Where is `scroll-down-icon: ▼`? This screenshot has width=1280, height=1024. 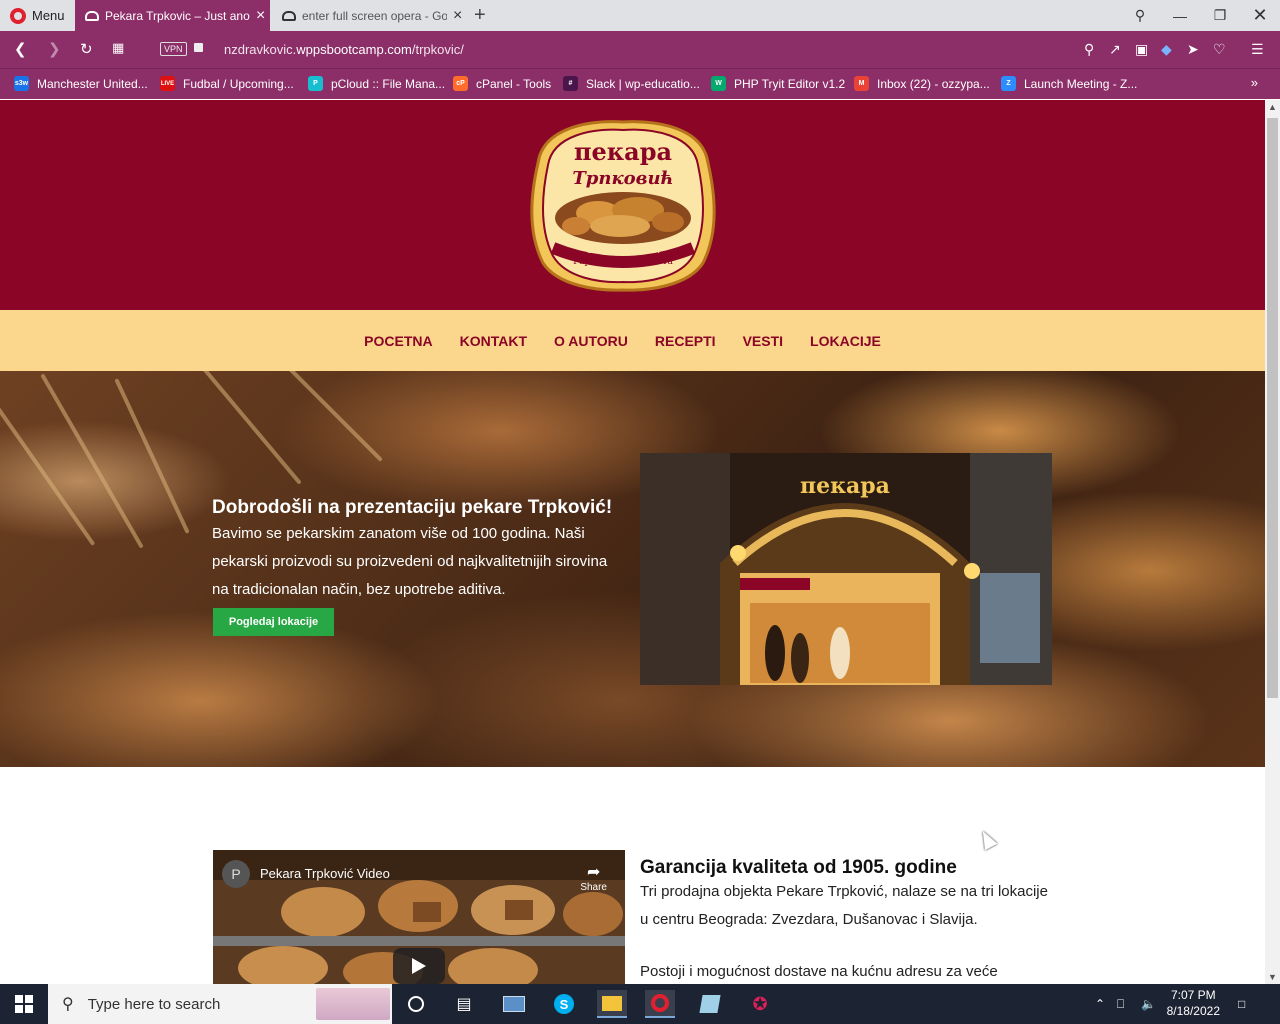 scroll-down-icon: ▼ is located at coordinates (1272, 977).